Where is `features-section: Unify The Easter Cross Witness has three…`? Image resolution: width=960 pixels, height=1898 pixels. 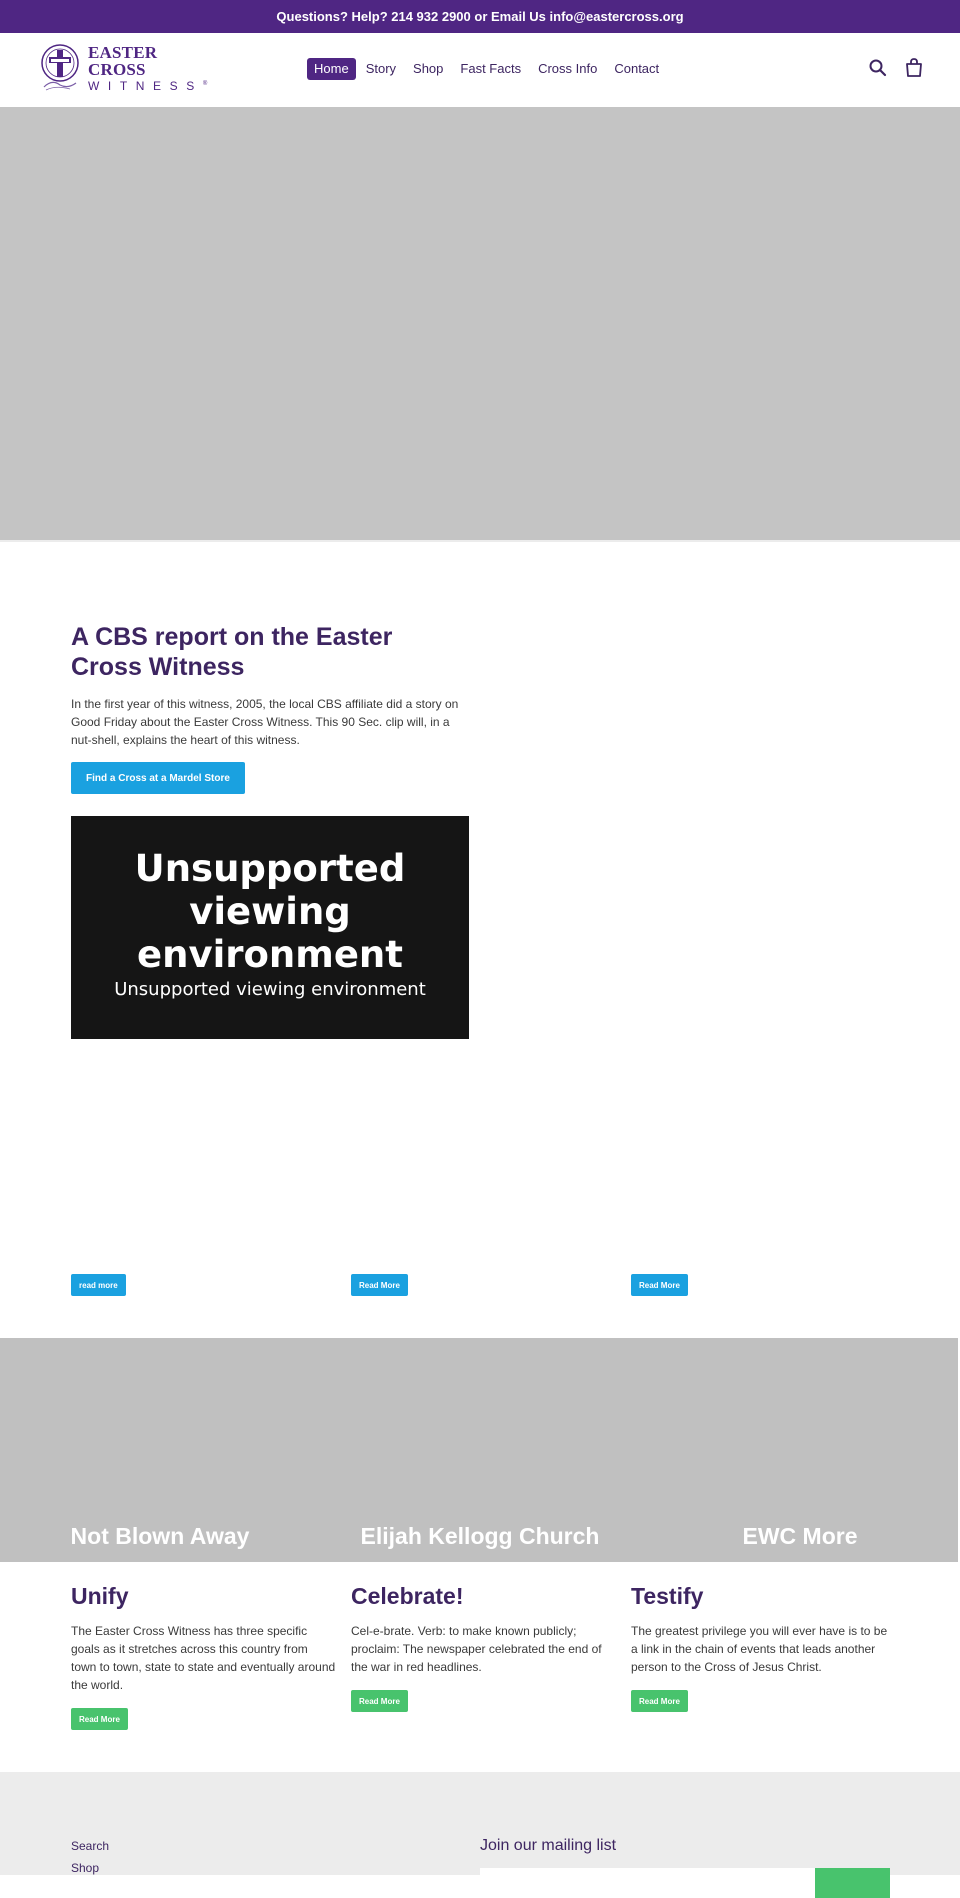 features-section: Unify The Easter Cross Witness has three… is located at coordinates (480, 1667).